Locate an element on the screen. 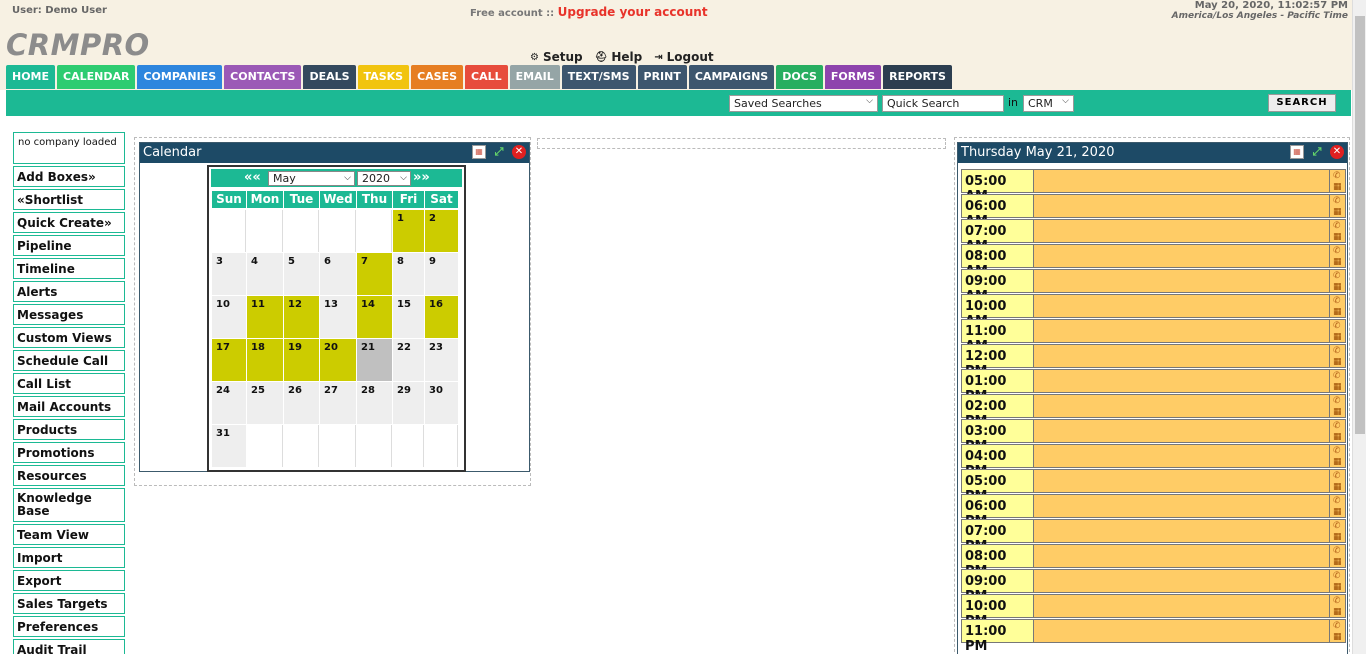  prev-month-button: «« is located at coordinates (252, 177).